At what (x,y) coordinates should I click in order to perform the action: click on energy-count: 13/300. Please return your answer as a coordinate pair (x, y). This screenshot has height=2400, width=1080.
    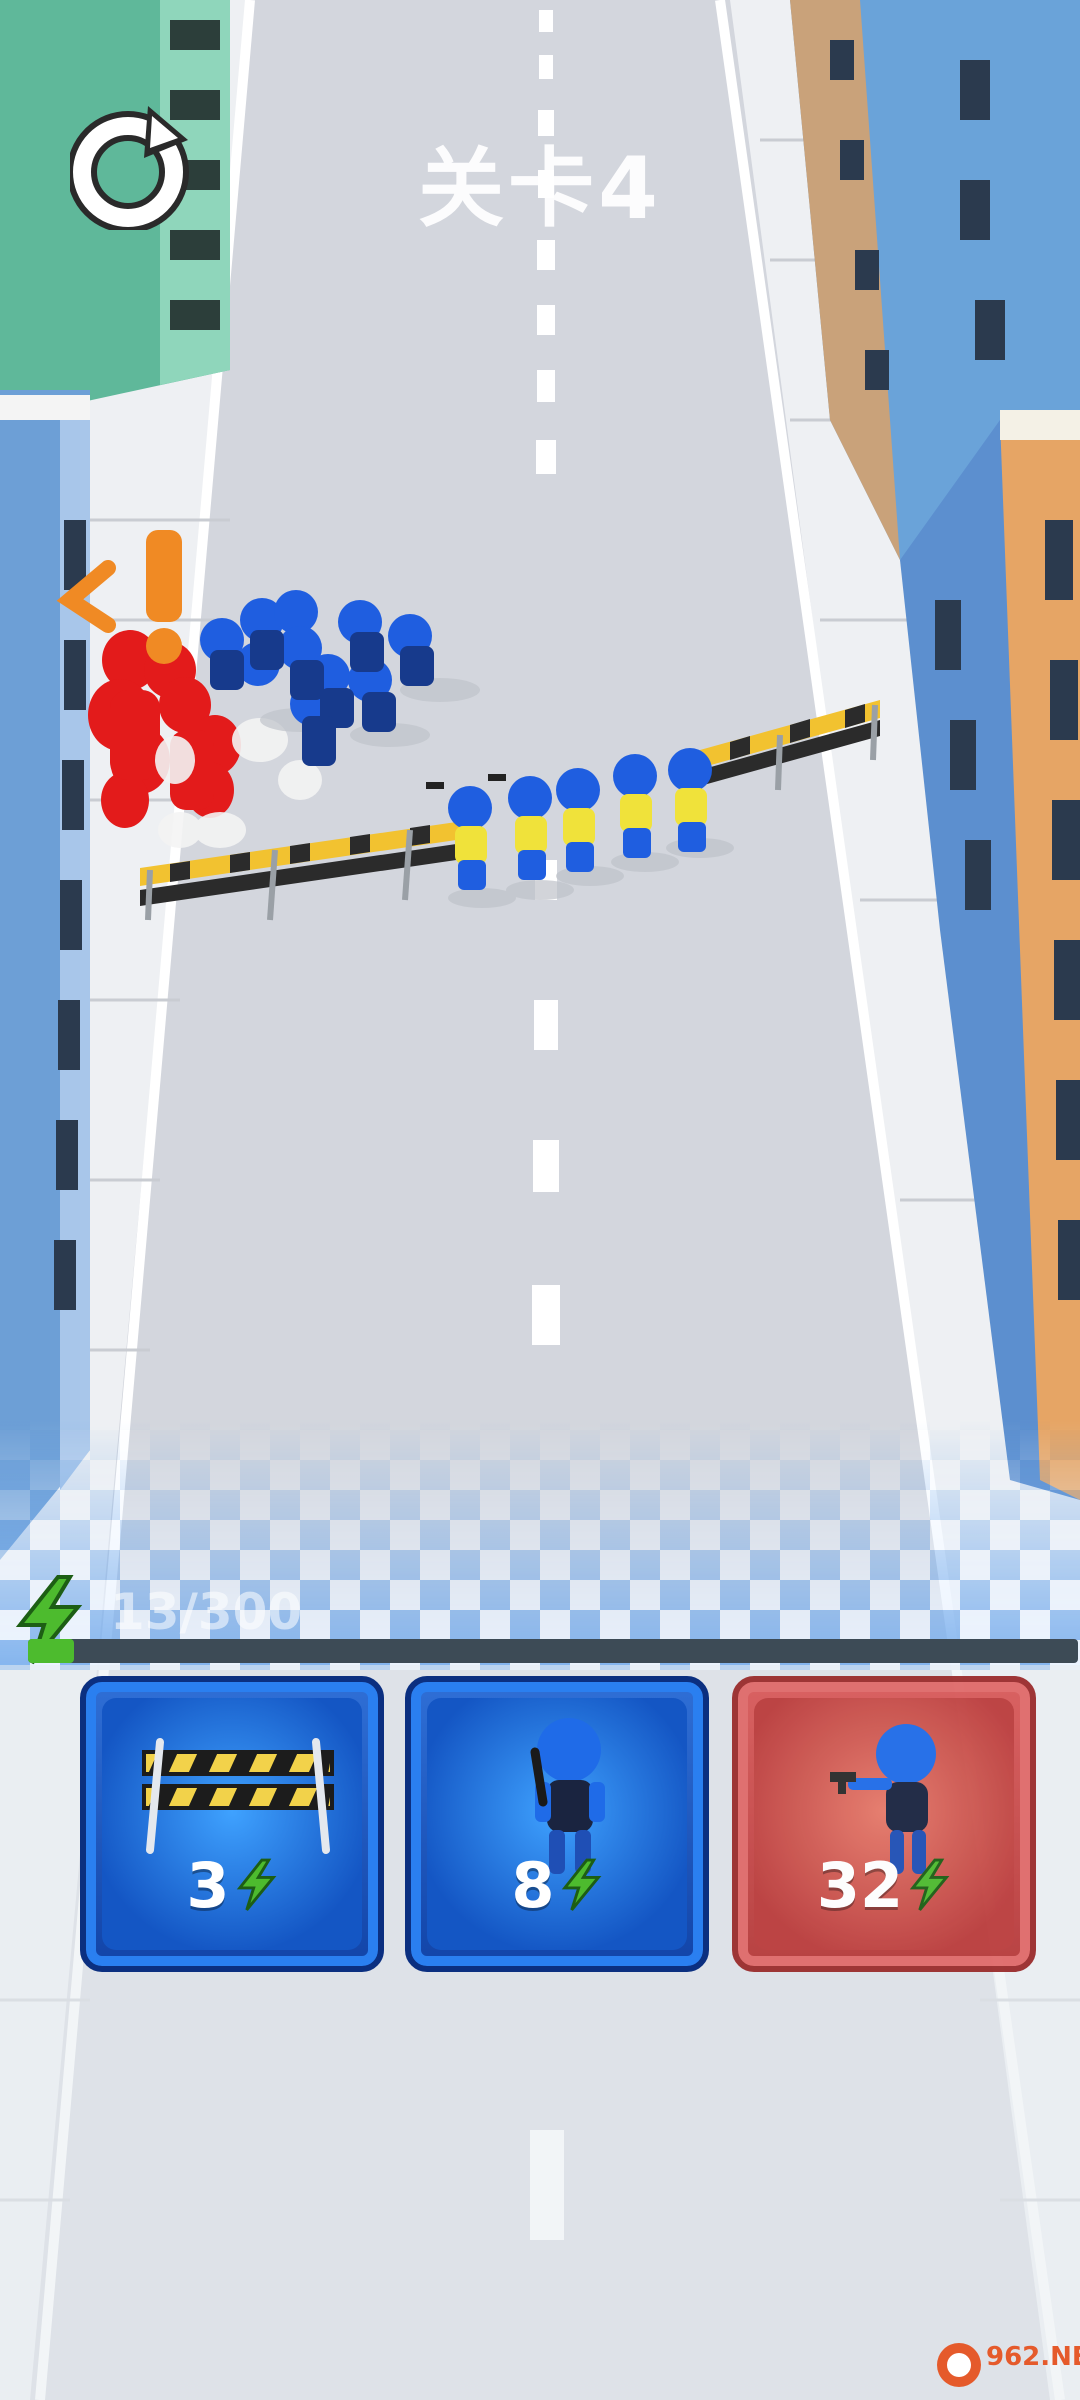
    Looking at the image, I should click on (206, 1612).